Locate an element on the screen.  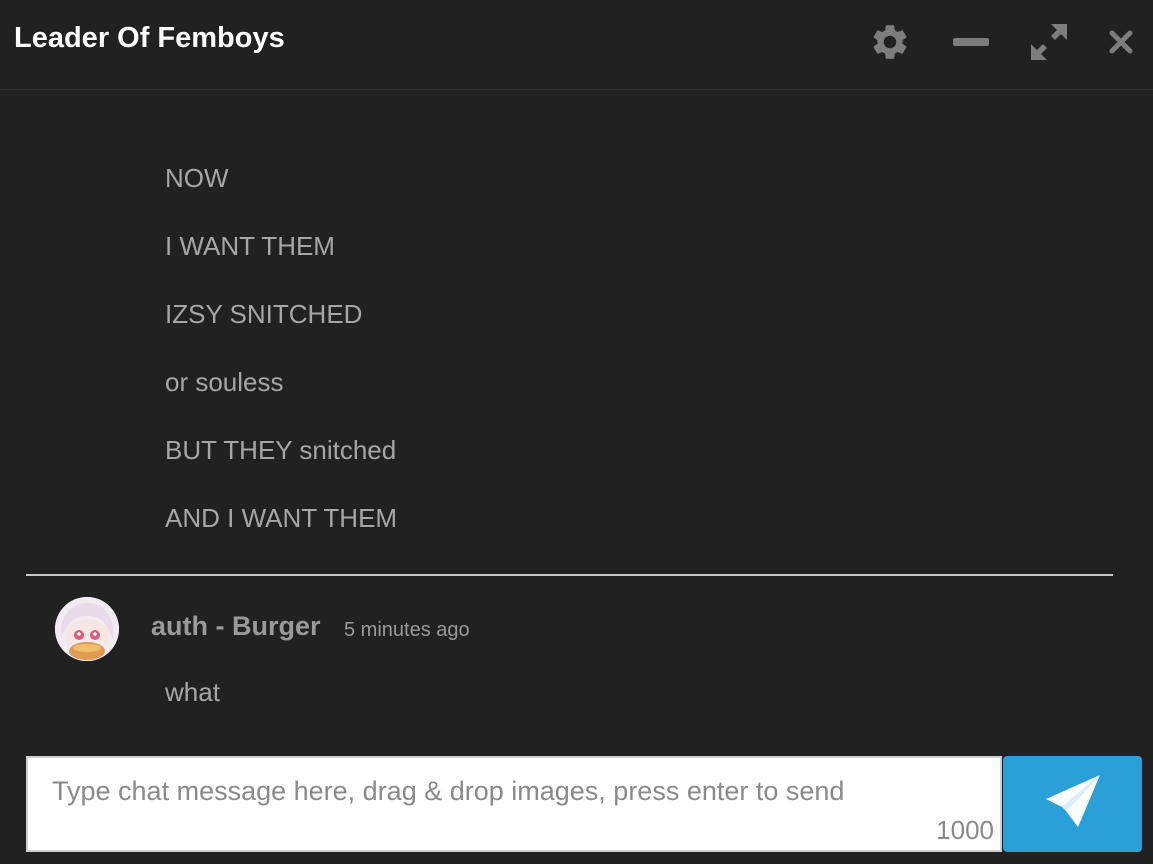
message-composer: 1000 is located at coordinates (514, 804).